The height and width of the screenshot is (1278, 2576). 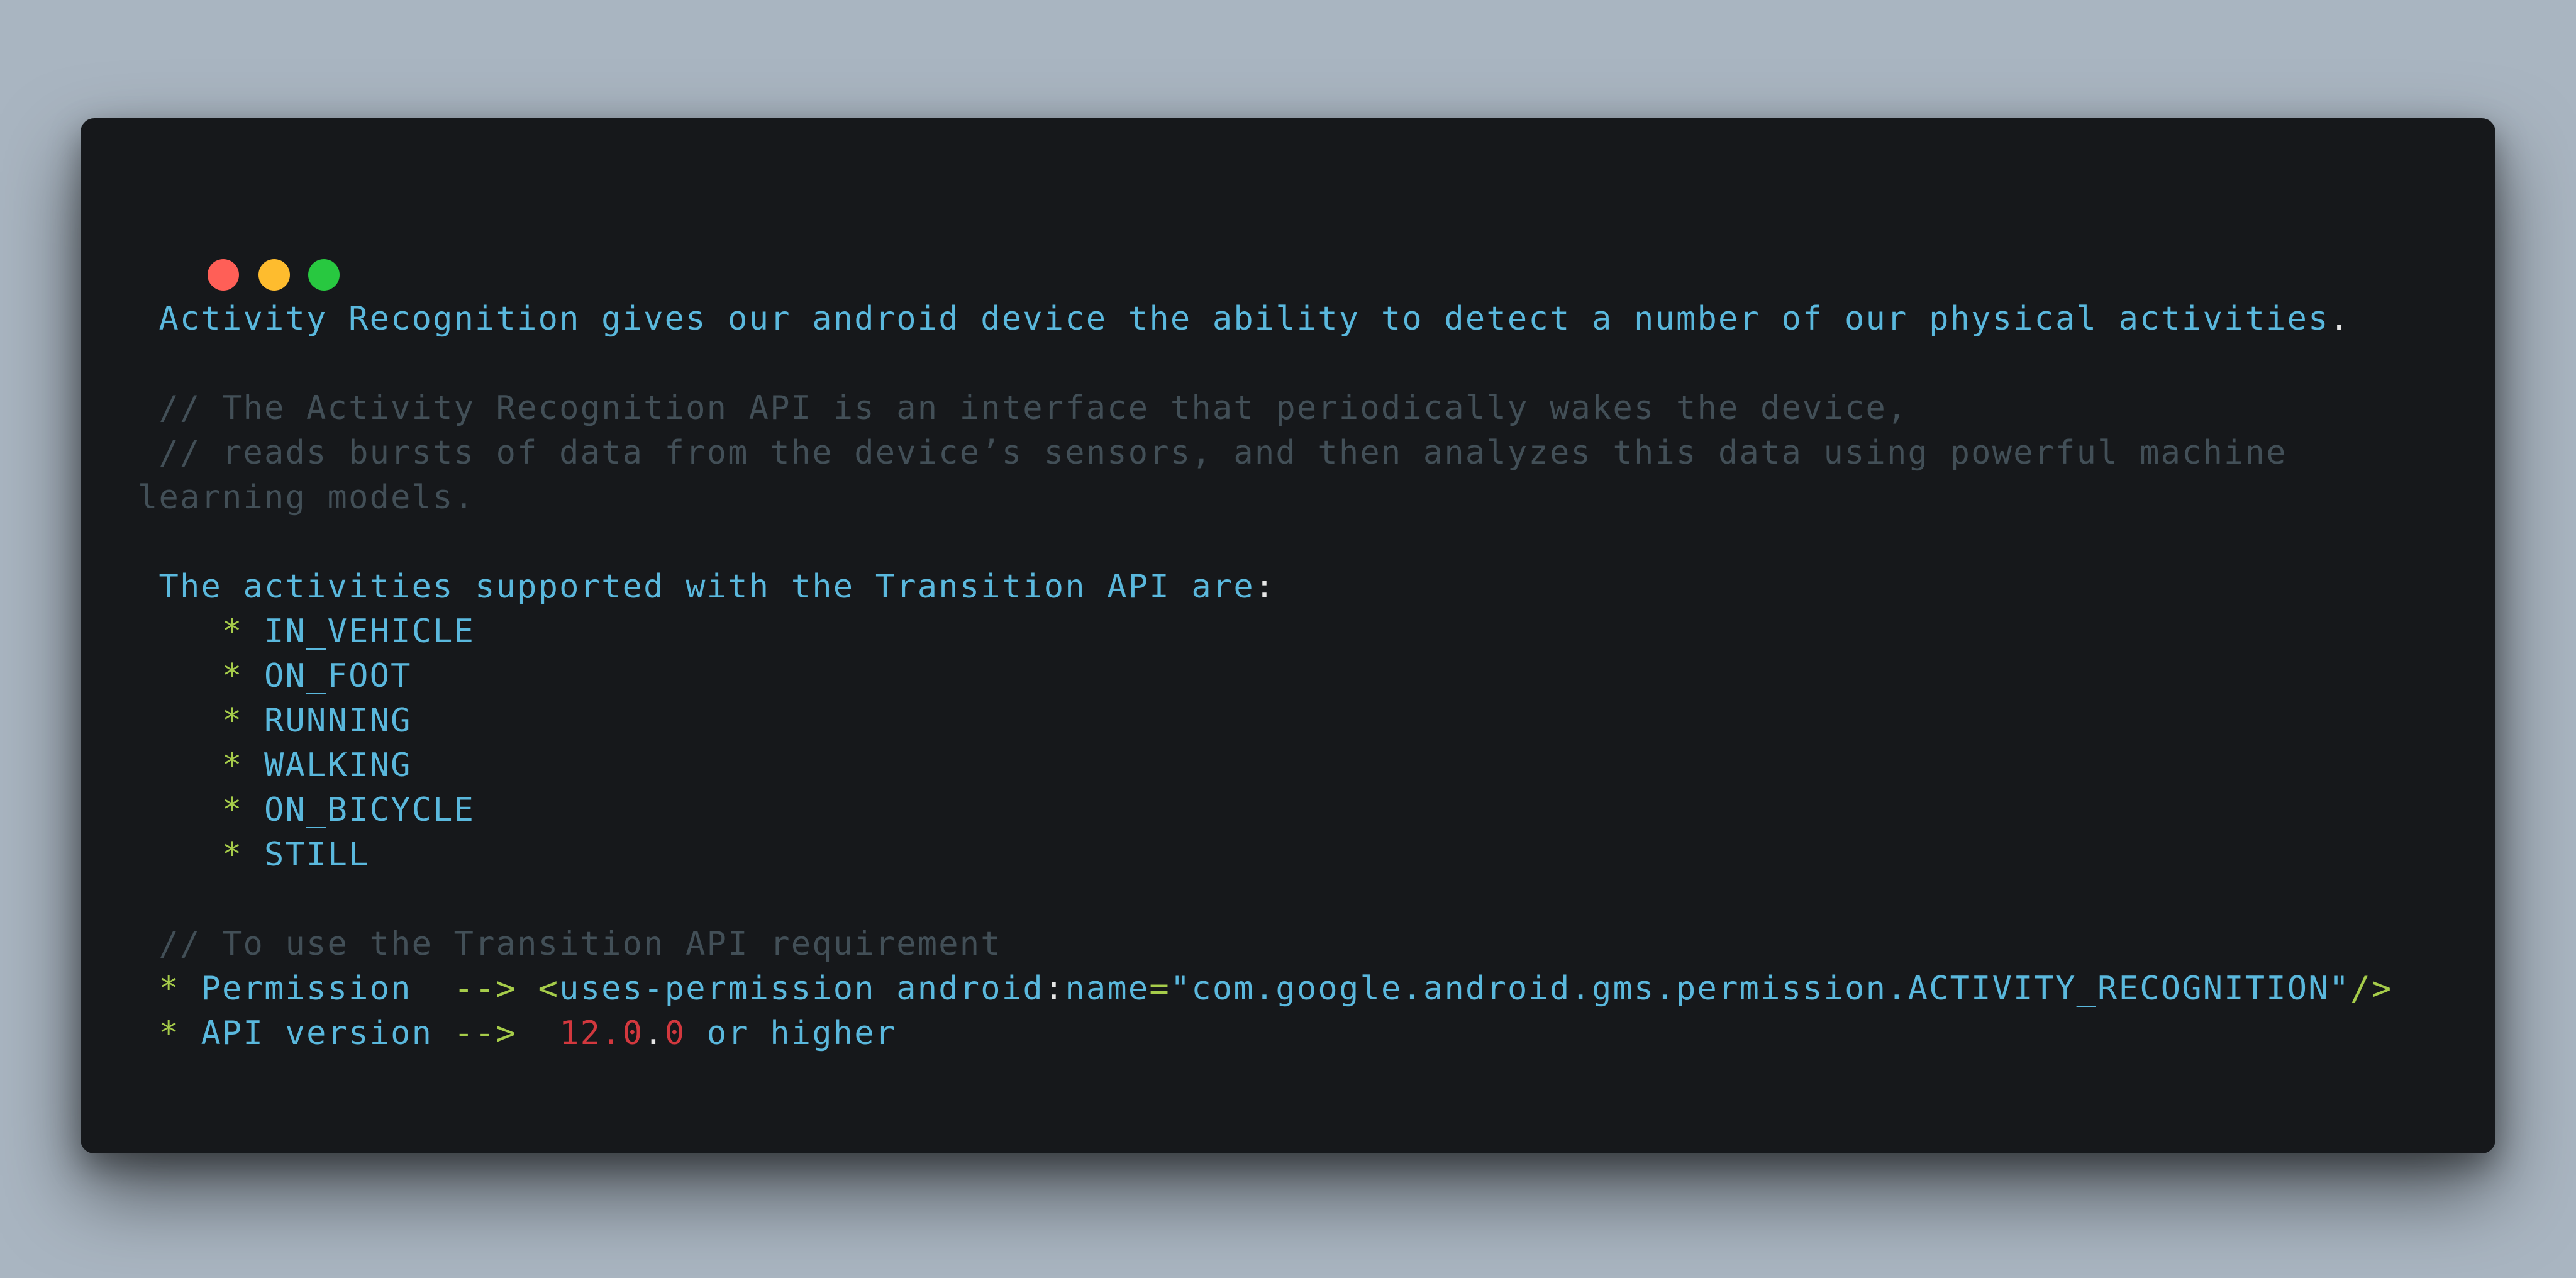 I want to click on code-token: WALKING, so click(x=338, y=766).